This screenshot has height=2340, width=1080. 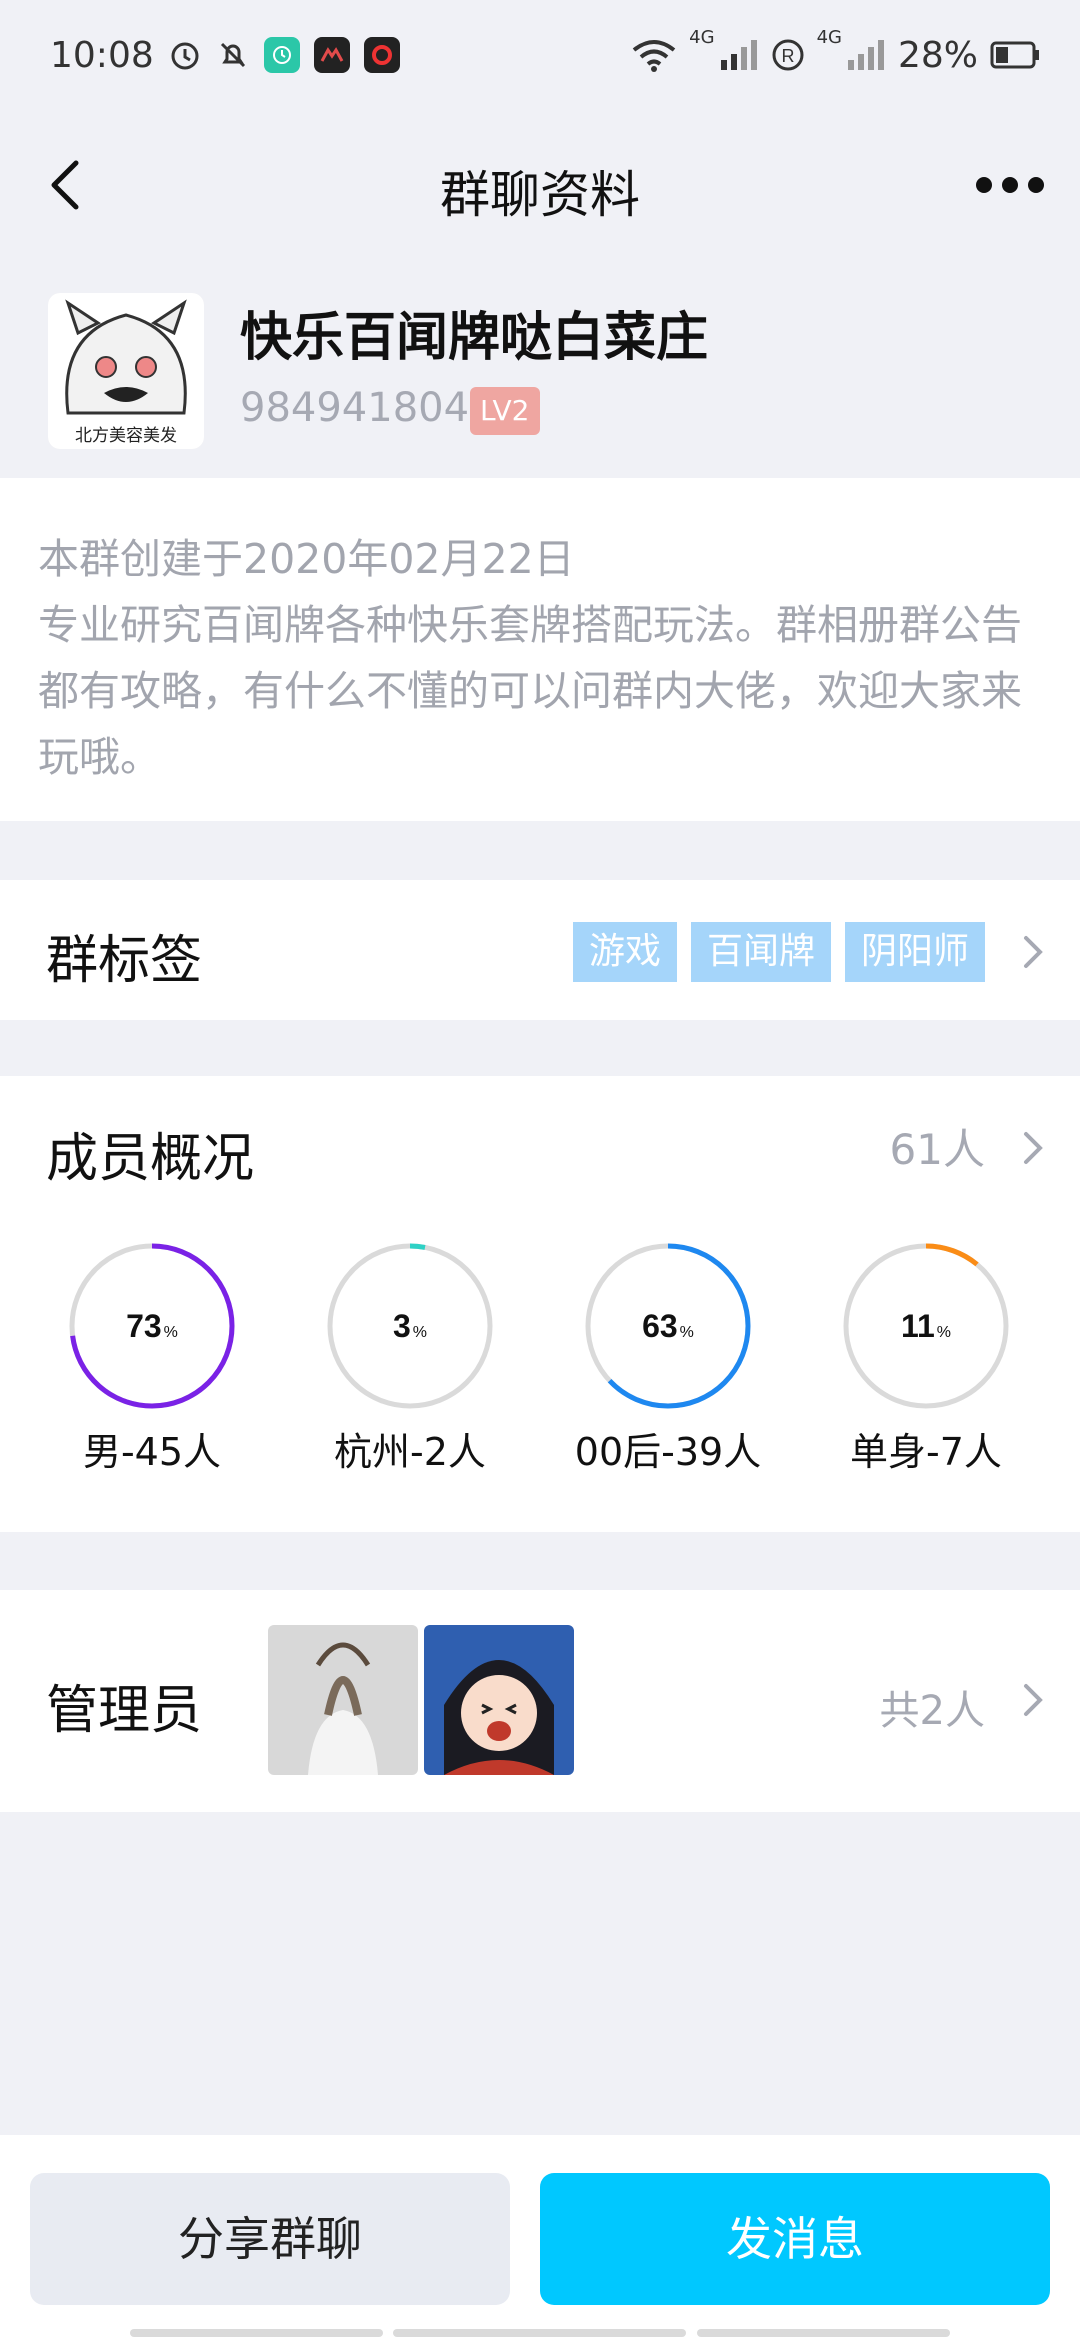 What do you see at coordinates (829, 37) in the screenshot?
I see `network-type-2: 4G` at bounding box center [829, 37].